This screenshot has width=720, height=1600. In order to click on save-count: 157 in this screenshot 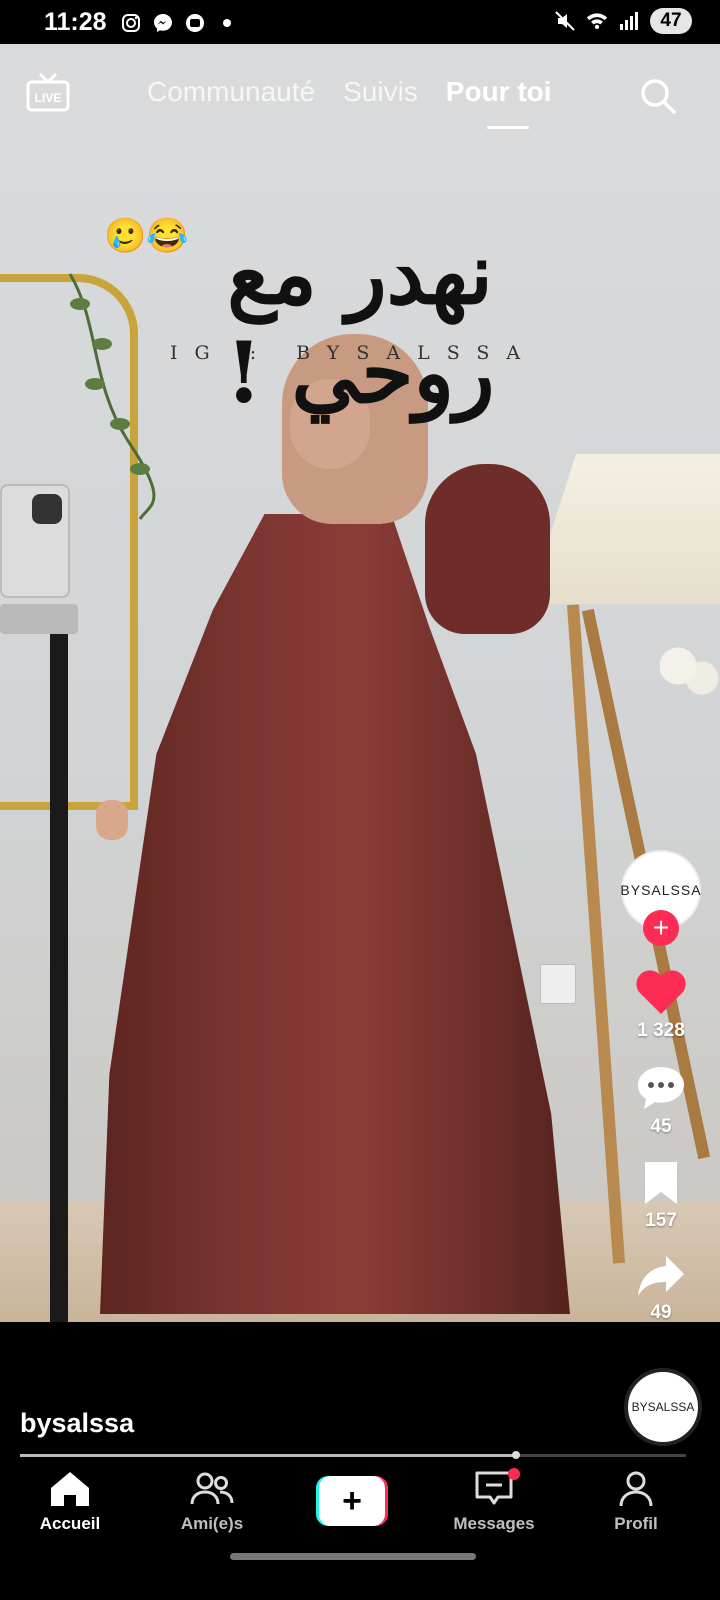, I will do `click(661, 1220)`.